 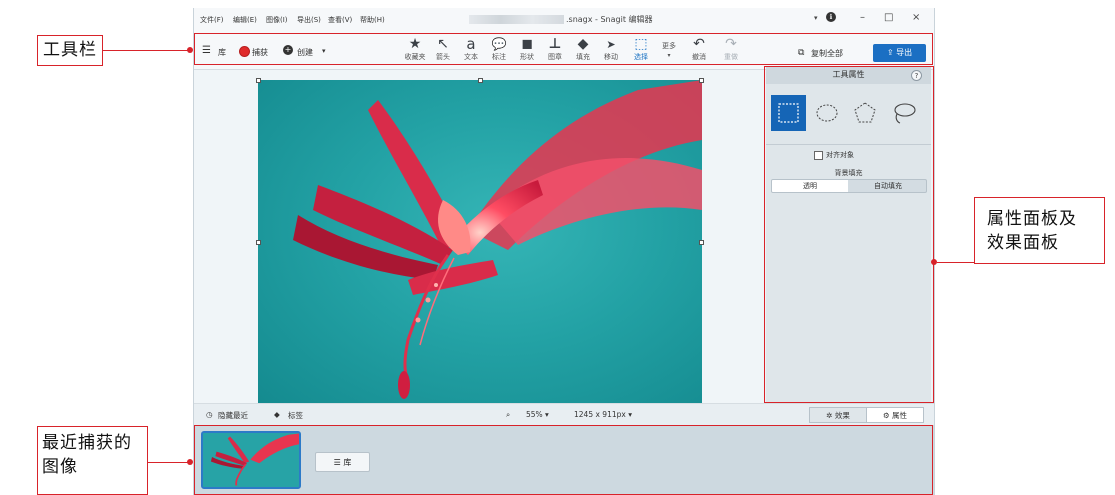 I want to click on properties-tab: ⚙ 属性, so click(x=895, y=415).